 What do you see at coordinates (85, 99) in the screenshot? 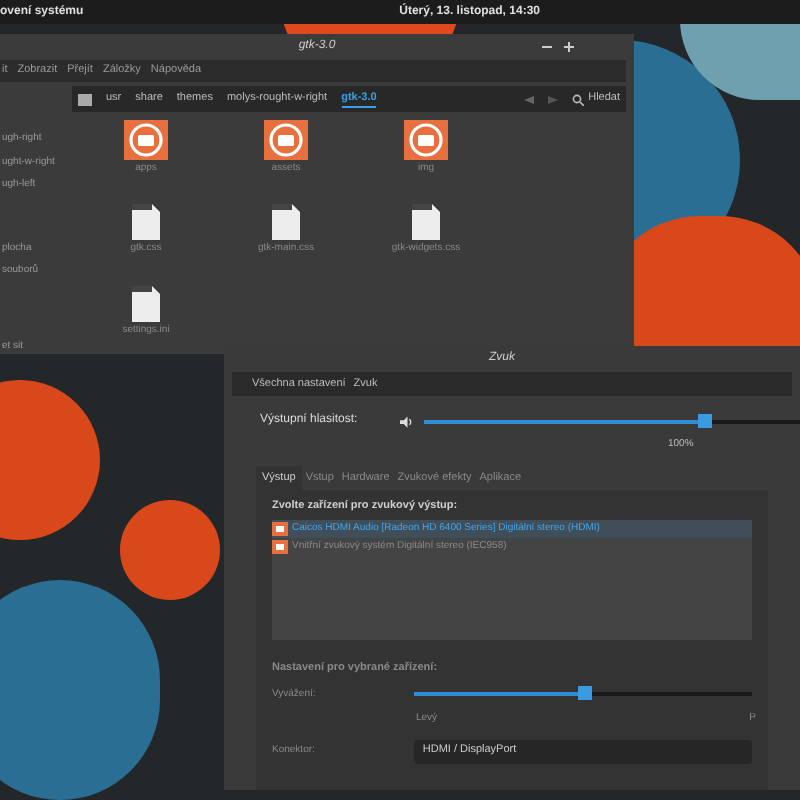
I see `drive-icon` at bounding box center [85, 99].